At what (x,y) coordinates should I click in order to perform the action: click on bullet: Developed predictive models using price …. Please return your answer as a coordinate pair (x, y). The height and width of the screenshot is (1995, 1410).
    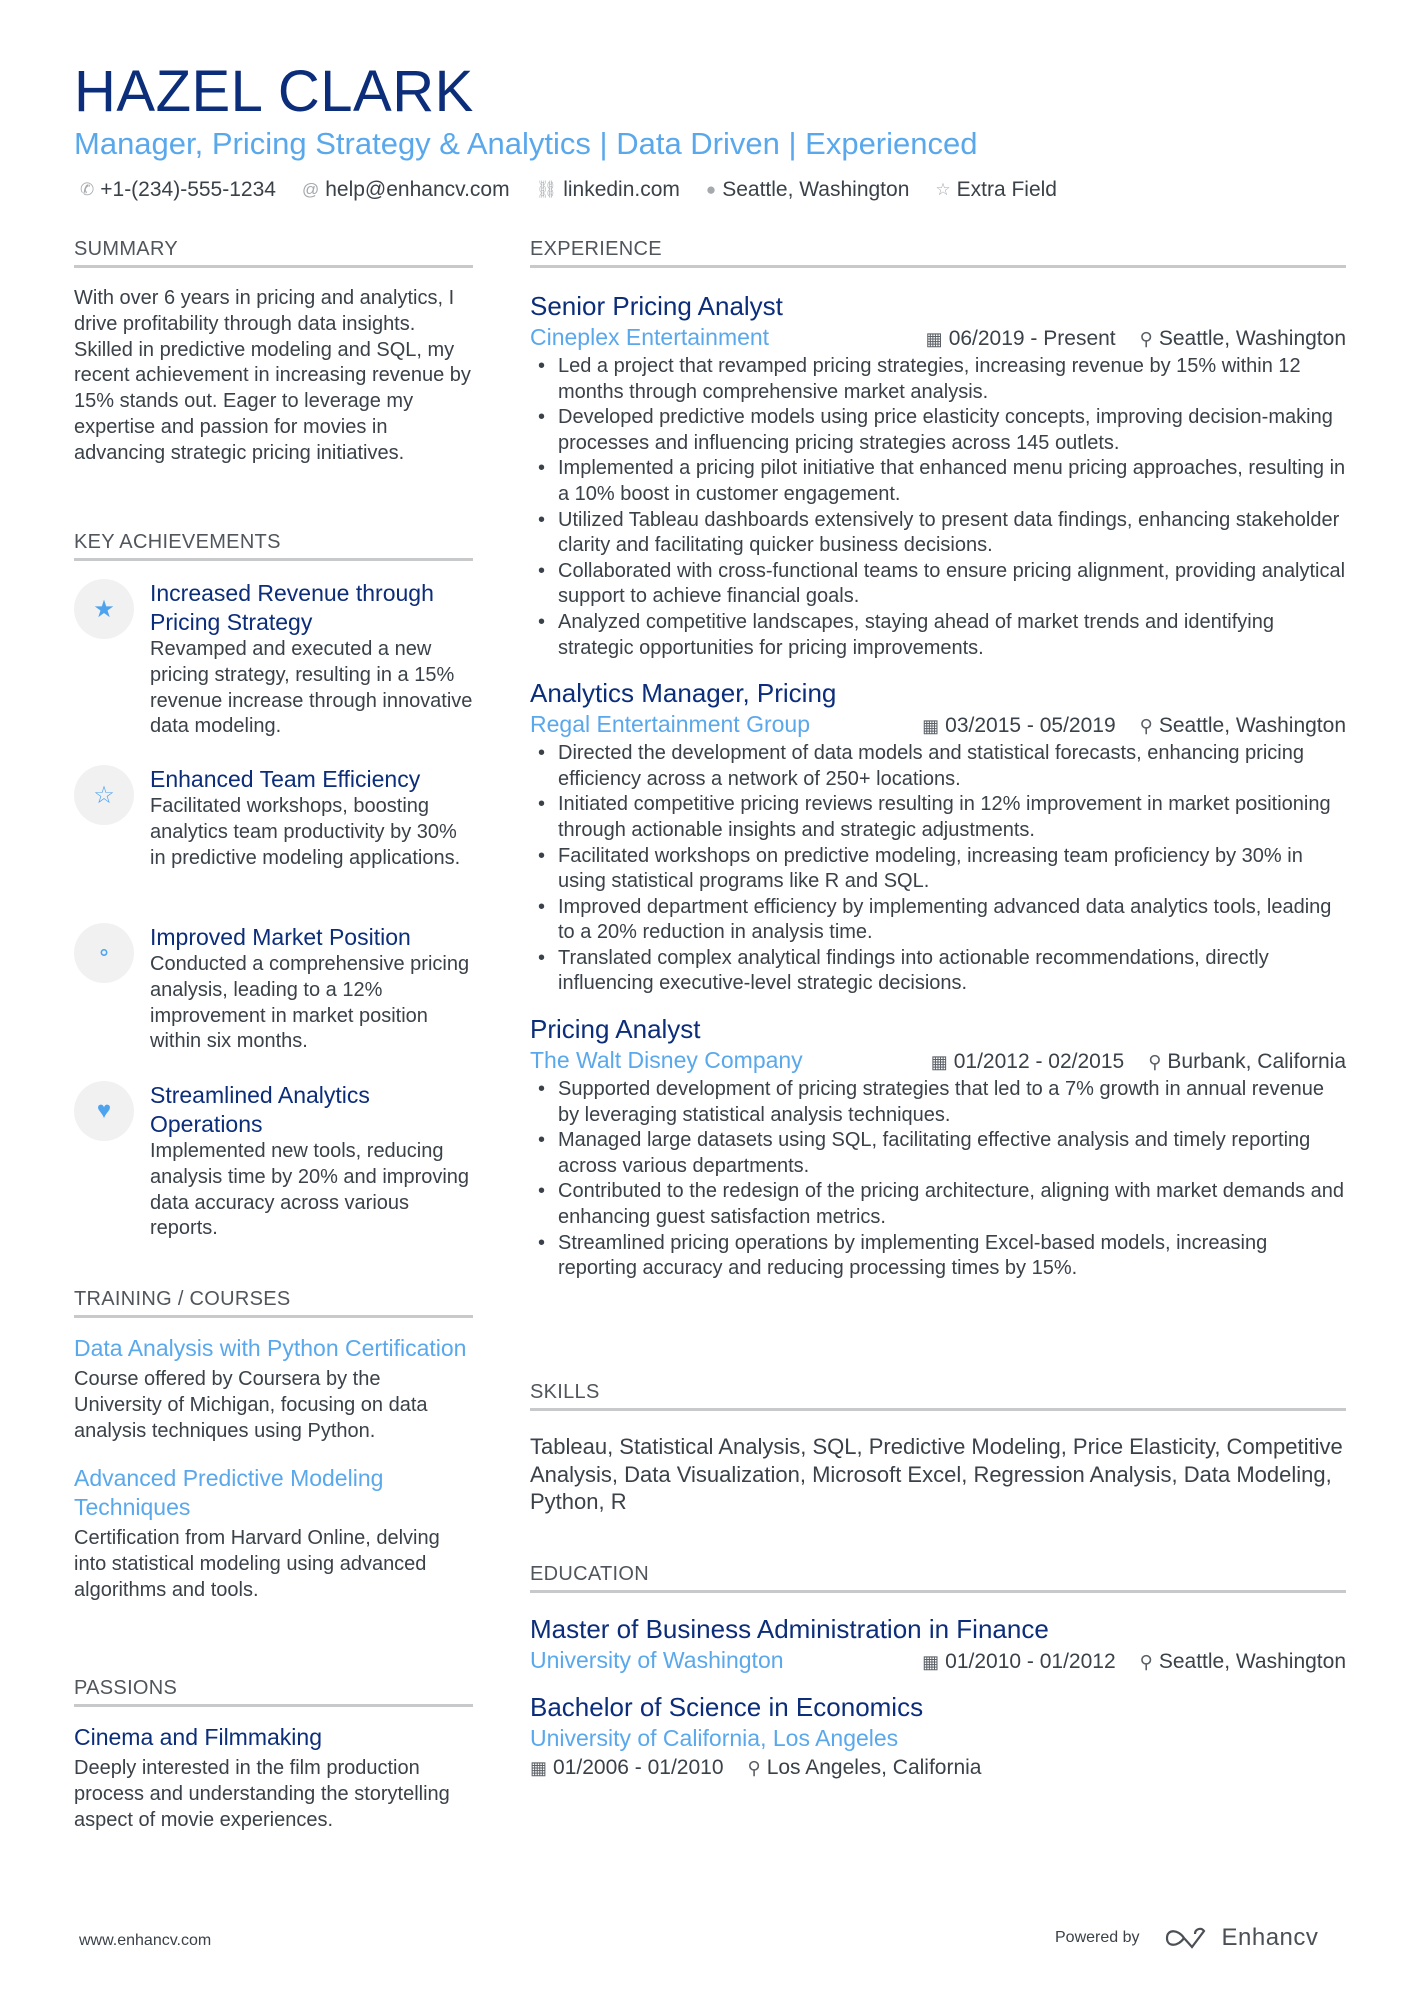
    Looking at the image, I should click on (938, 430).